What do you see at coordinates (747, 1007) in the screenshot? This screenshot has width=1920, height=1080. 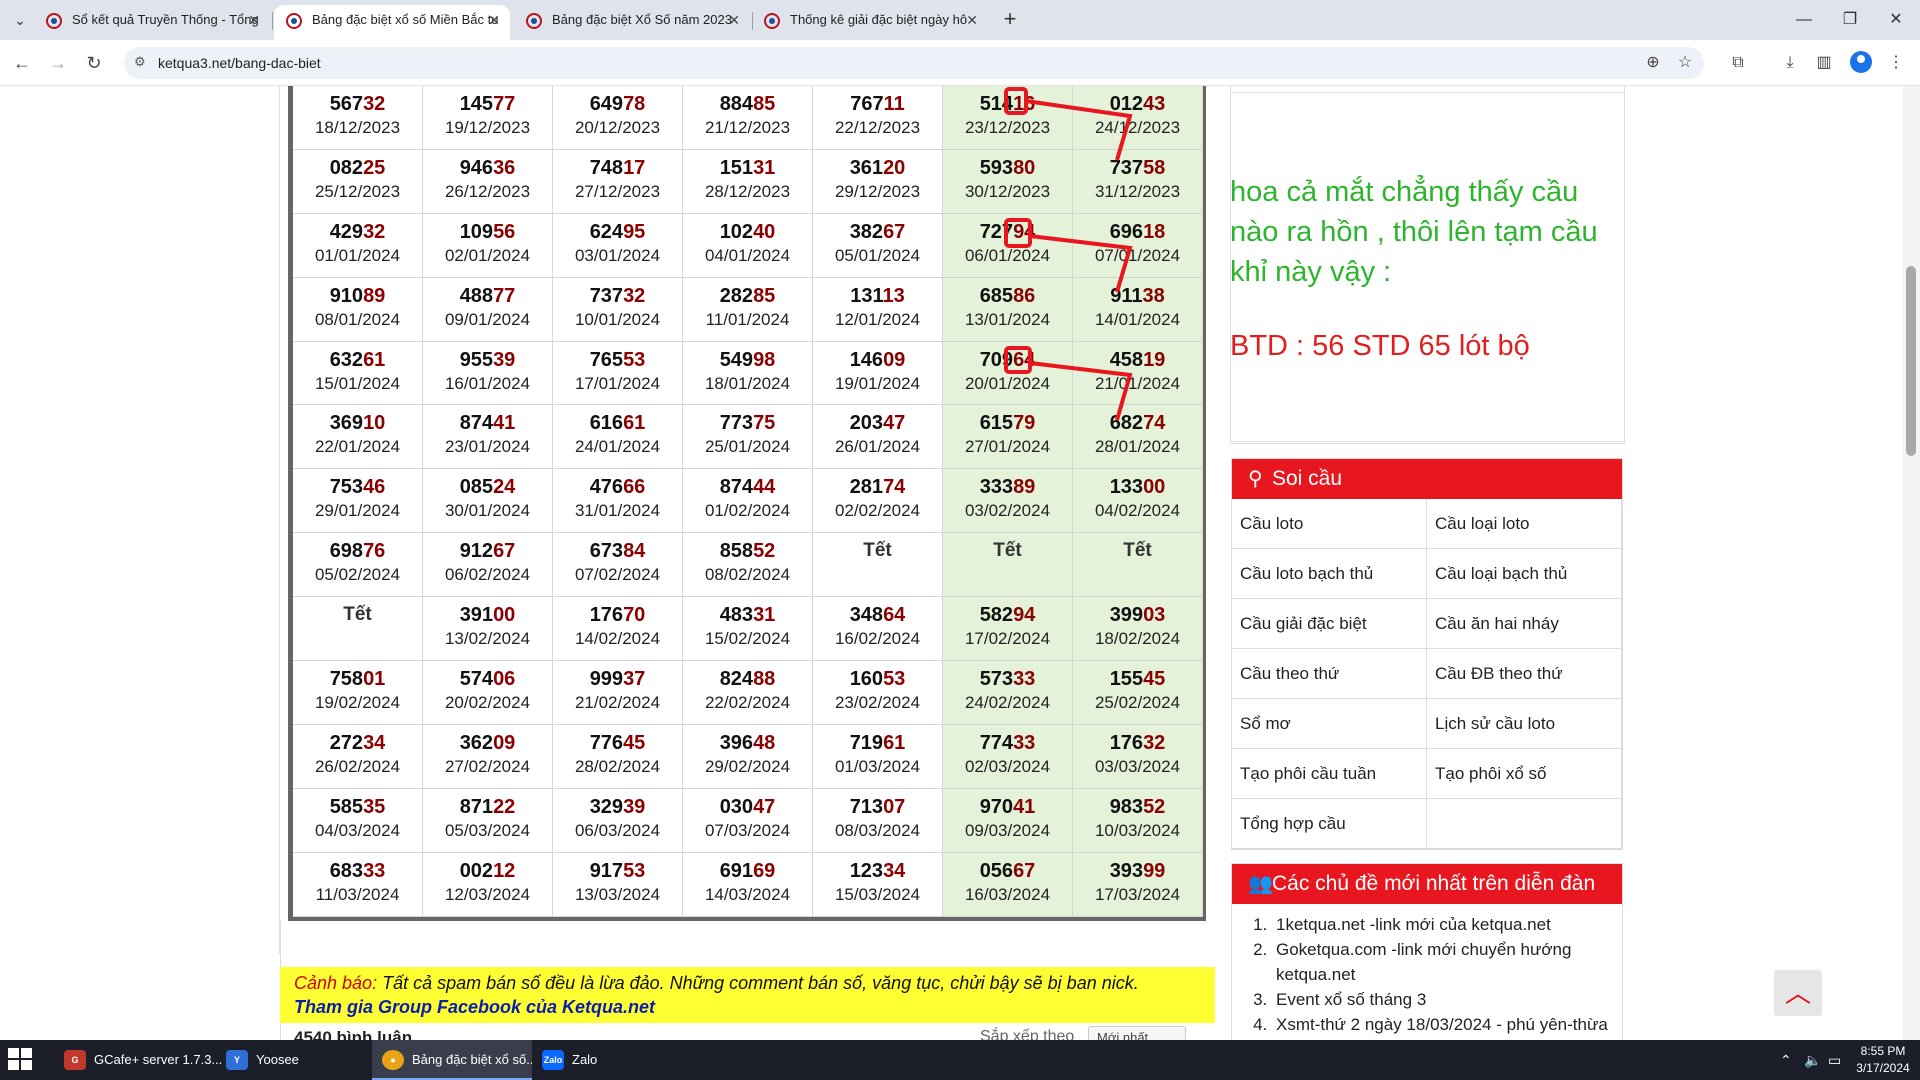 I see `facebook-group-link: Tham gia Group Facebook của Ketqua.net` at bounding box center [747, 1007].